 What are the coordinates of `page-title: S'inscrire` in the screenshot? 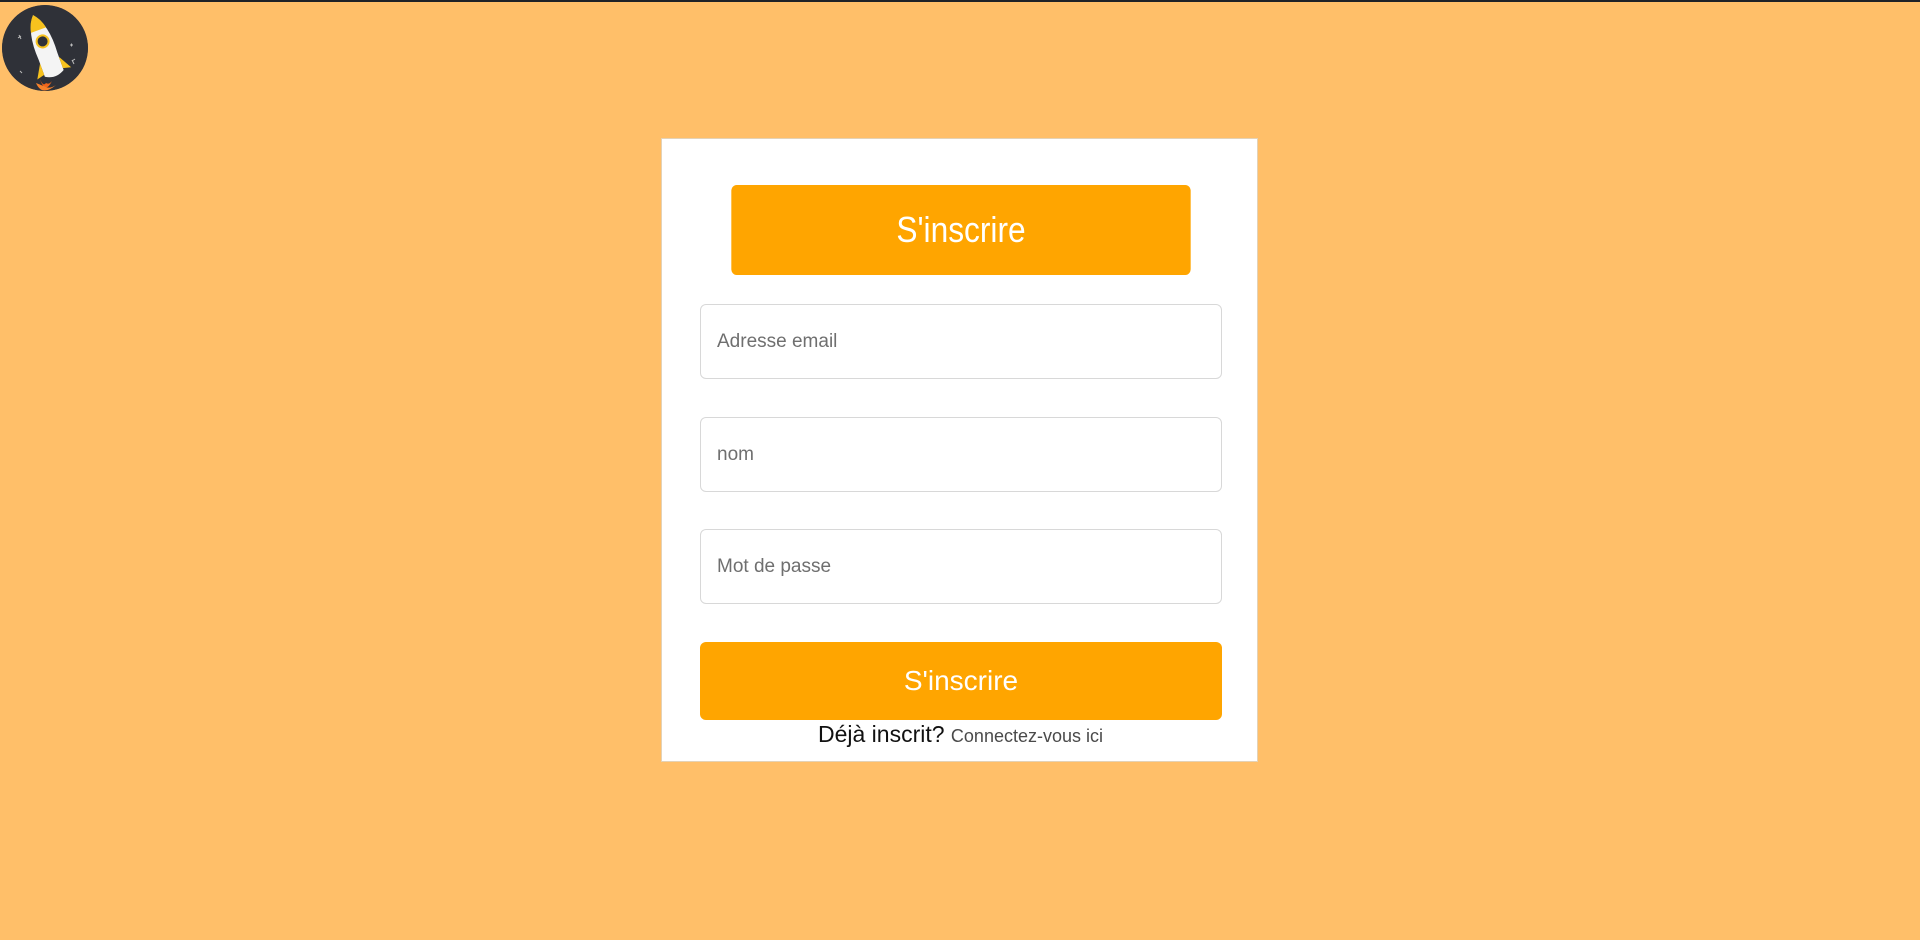 It's located at (961, 229).